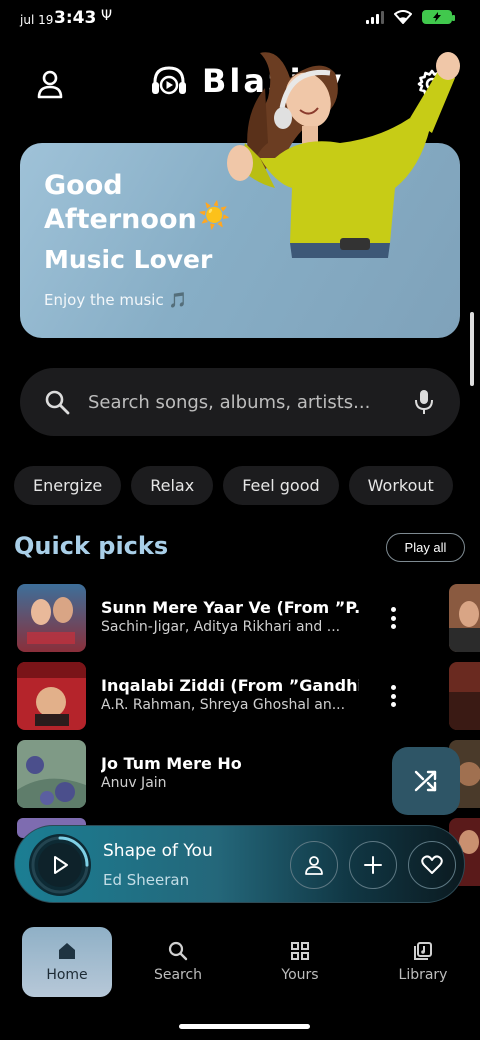 The image size is (480, 1040). I want to click on nav-library: Library, so click(423, 962).